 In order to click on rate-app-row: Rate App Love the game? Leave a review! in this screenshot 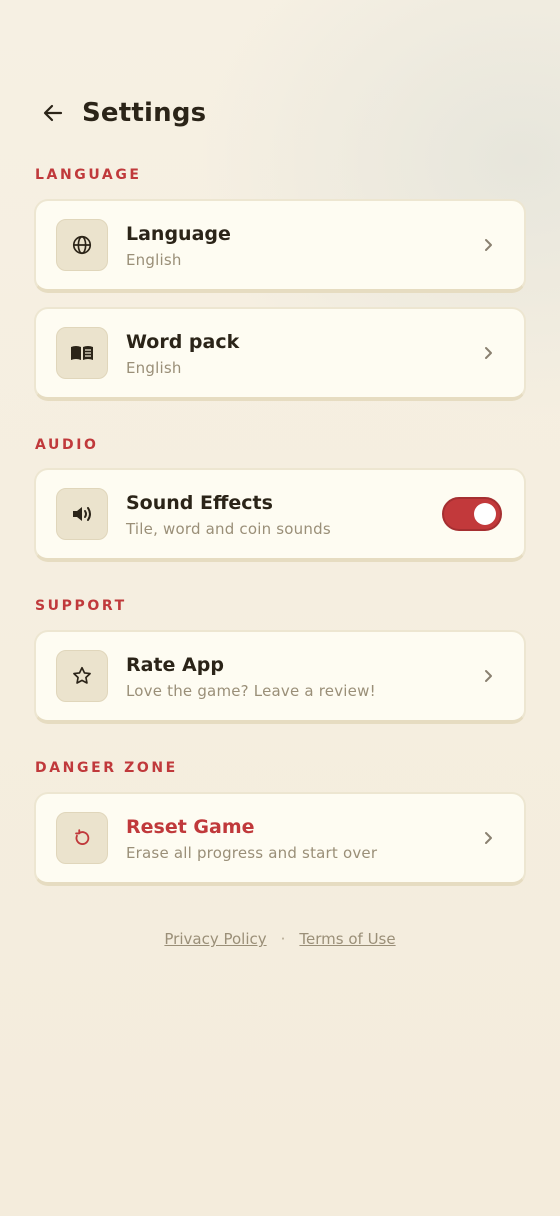, I will do `click(280, 677)`.